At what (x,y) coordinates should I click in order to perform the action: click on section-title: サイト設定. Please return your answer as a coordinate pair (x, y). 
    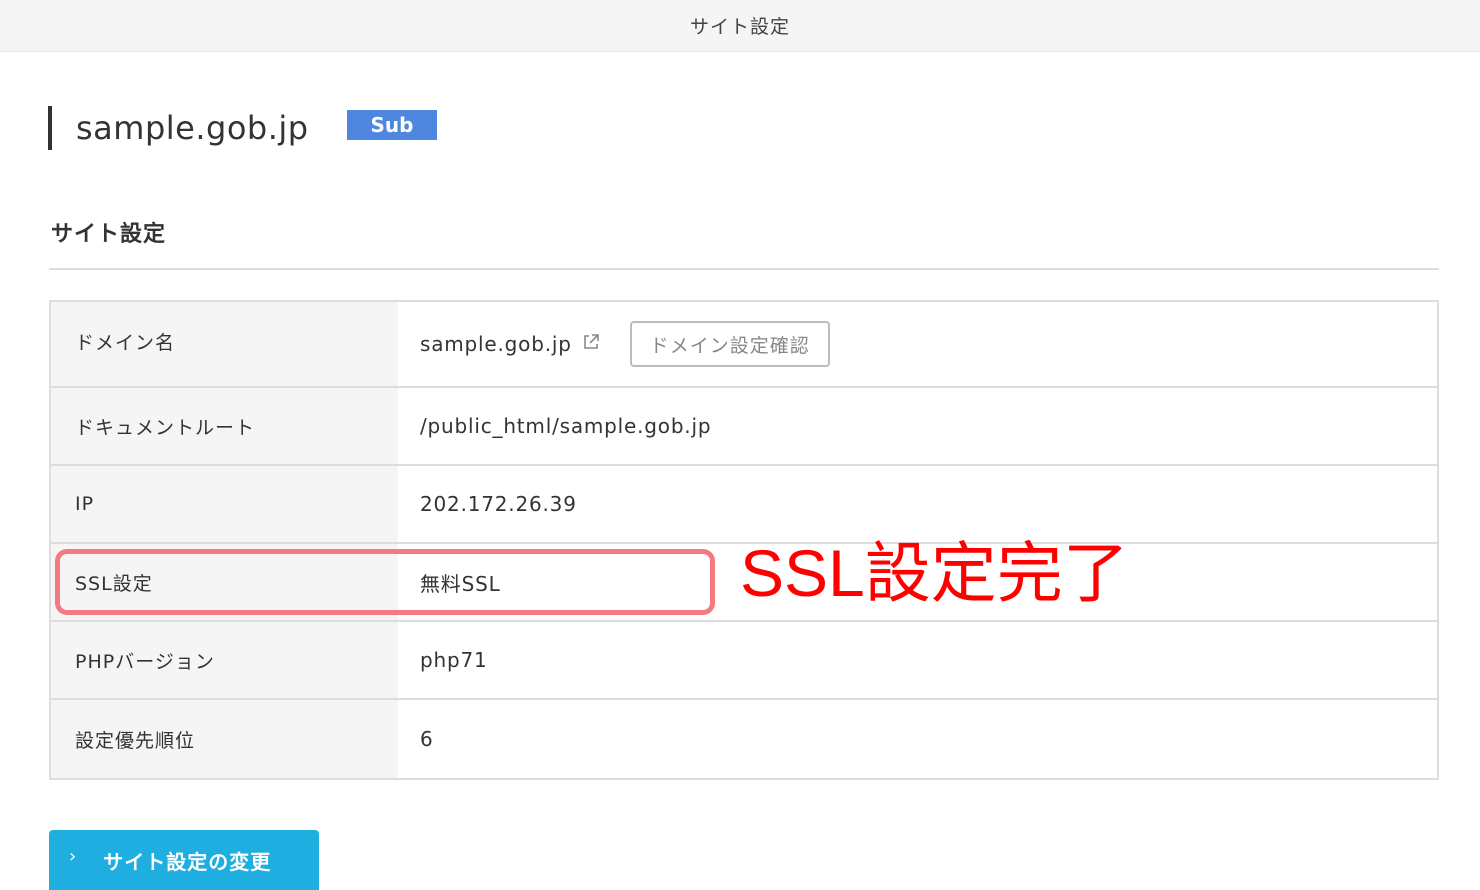
    Looking at the image, I should click on (109, 234).